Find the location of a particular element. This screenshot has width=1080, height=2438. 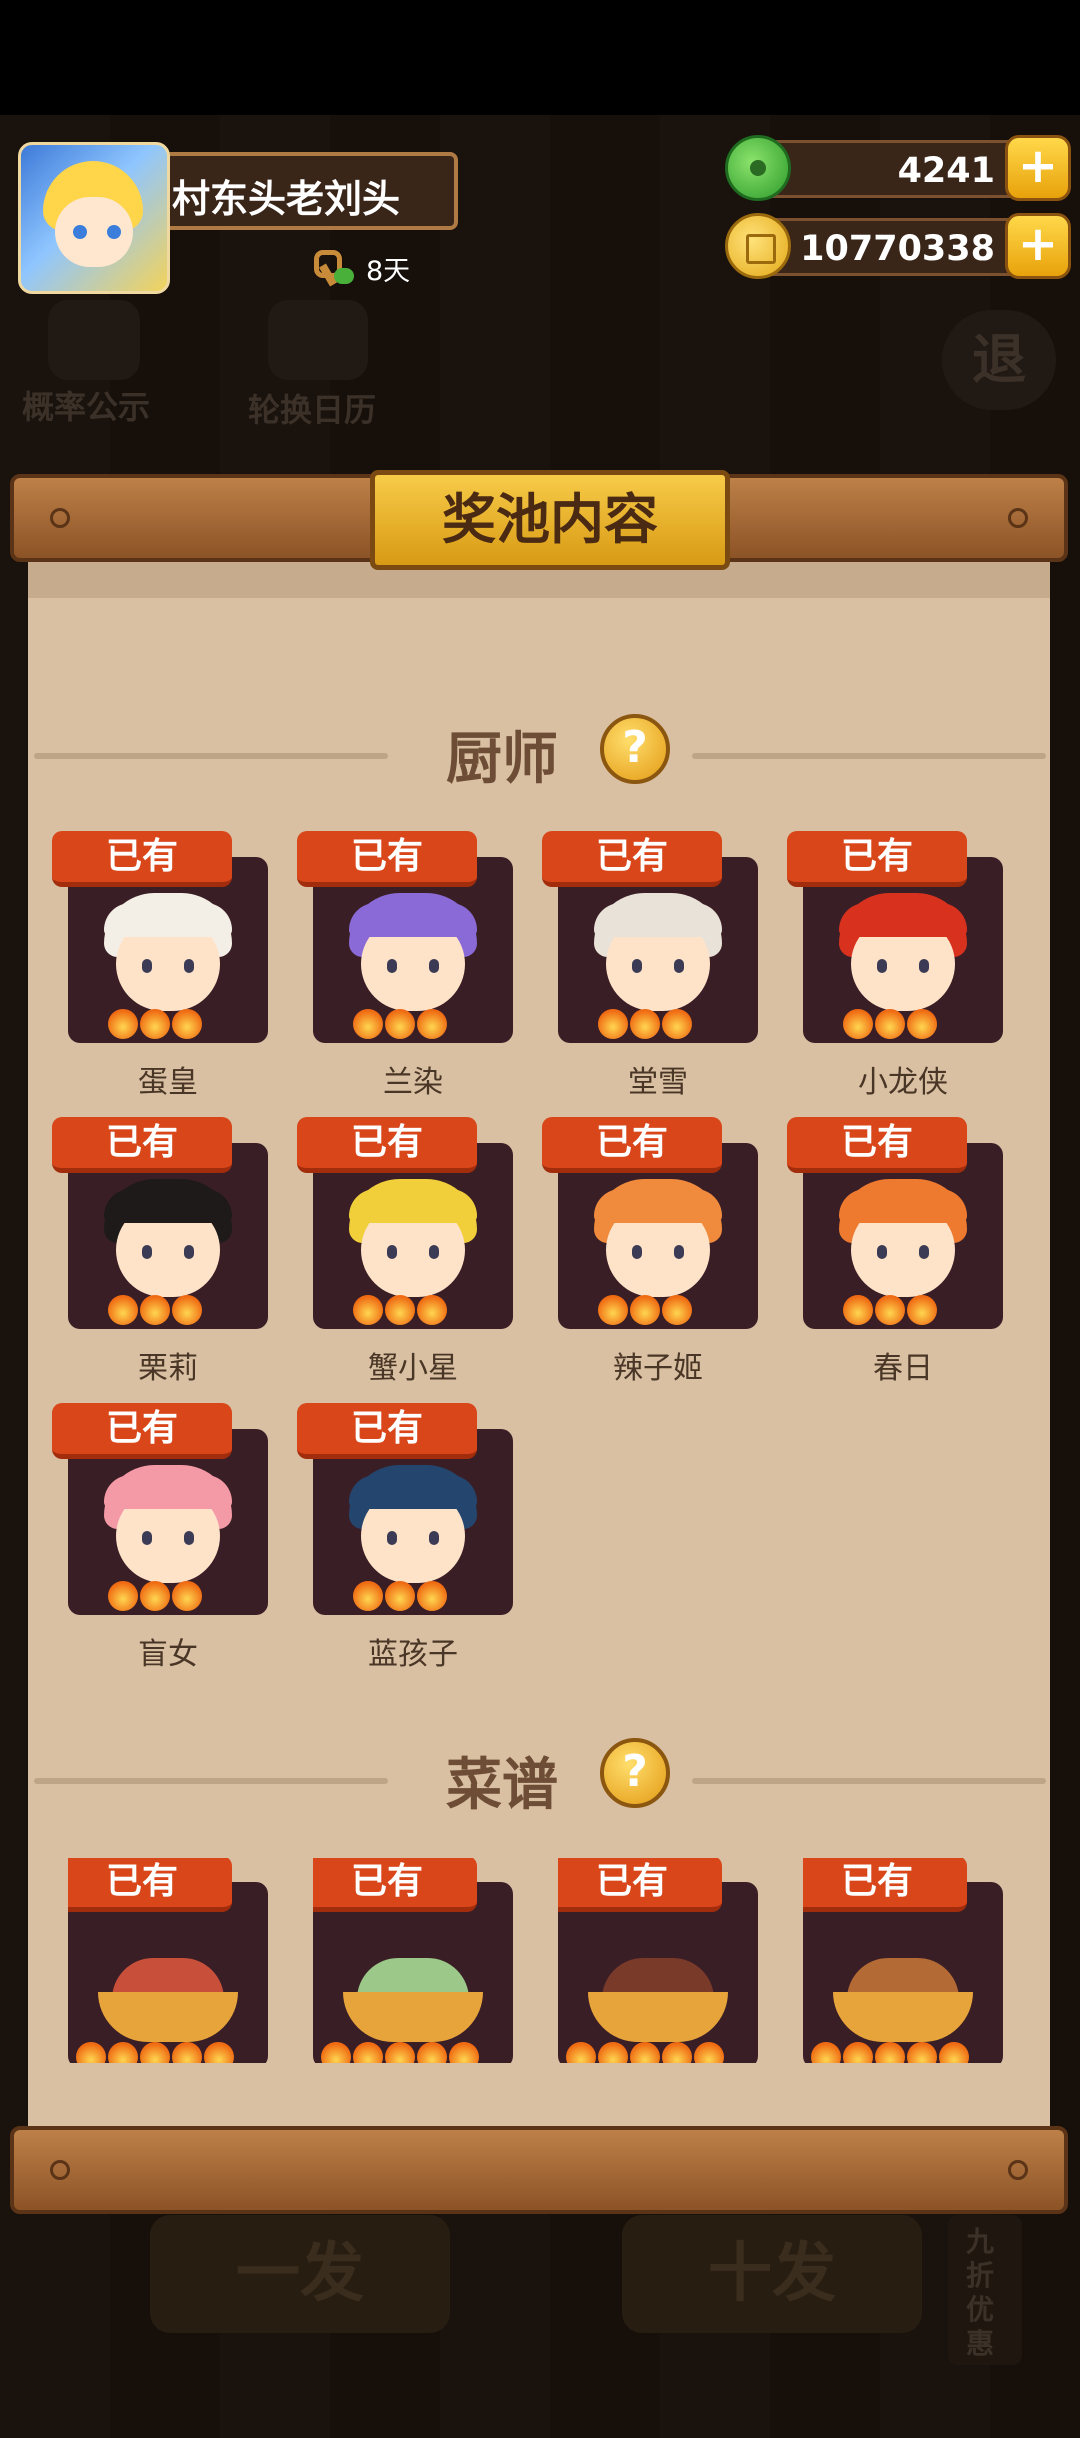

chef-card: 已有兰染 is located at coordinates (405, 965).